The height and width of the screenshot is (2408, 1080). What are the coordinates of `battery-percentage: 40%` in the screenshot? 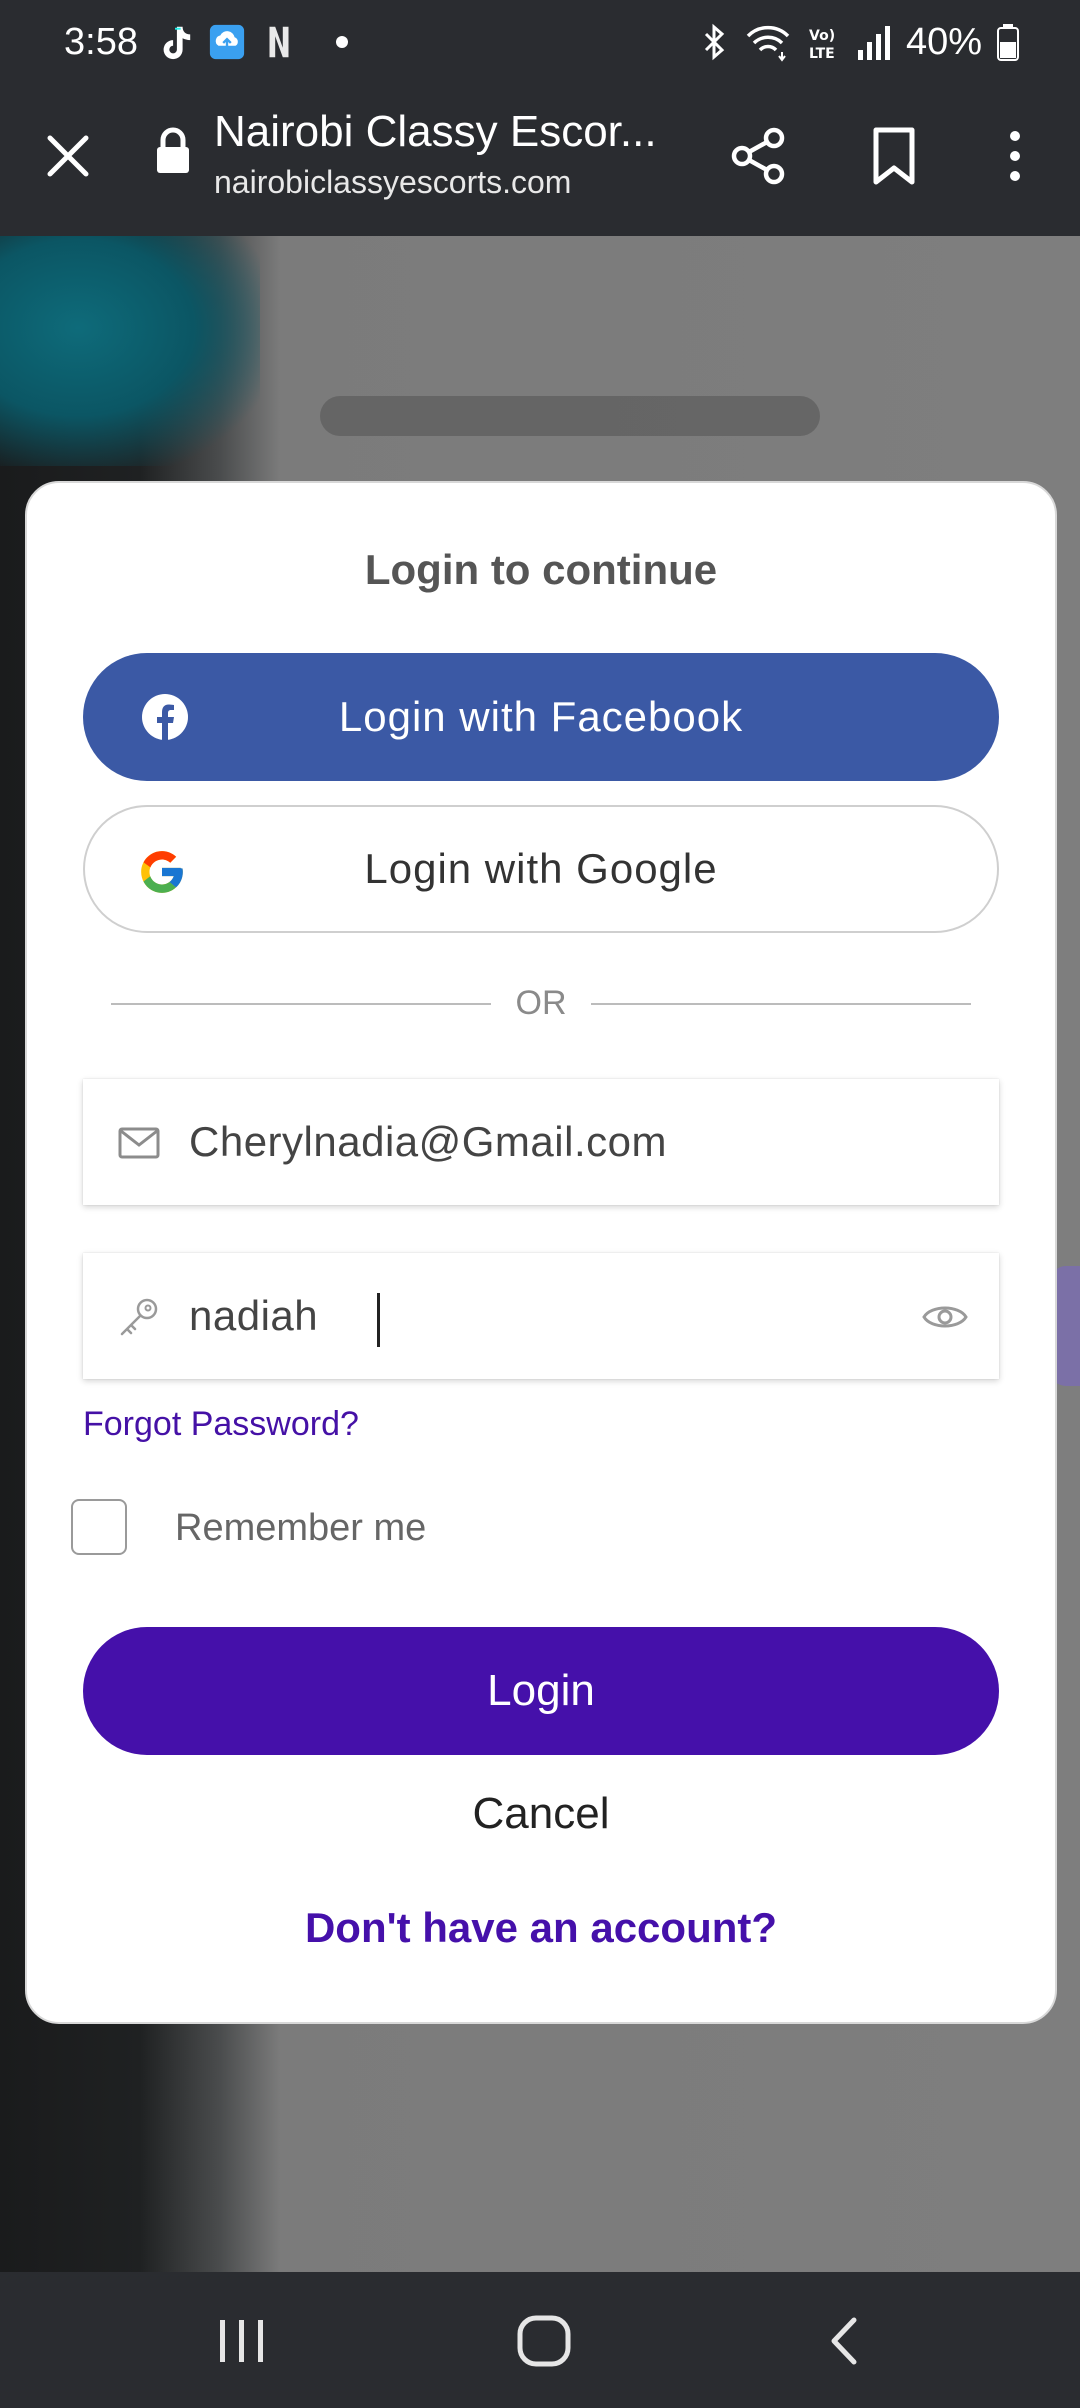 It's located at (943, 42).